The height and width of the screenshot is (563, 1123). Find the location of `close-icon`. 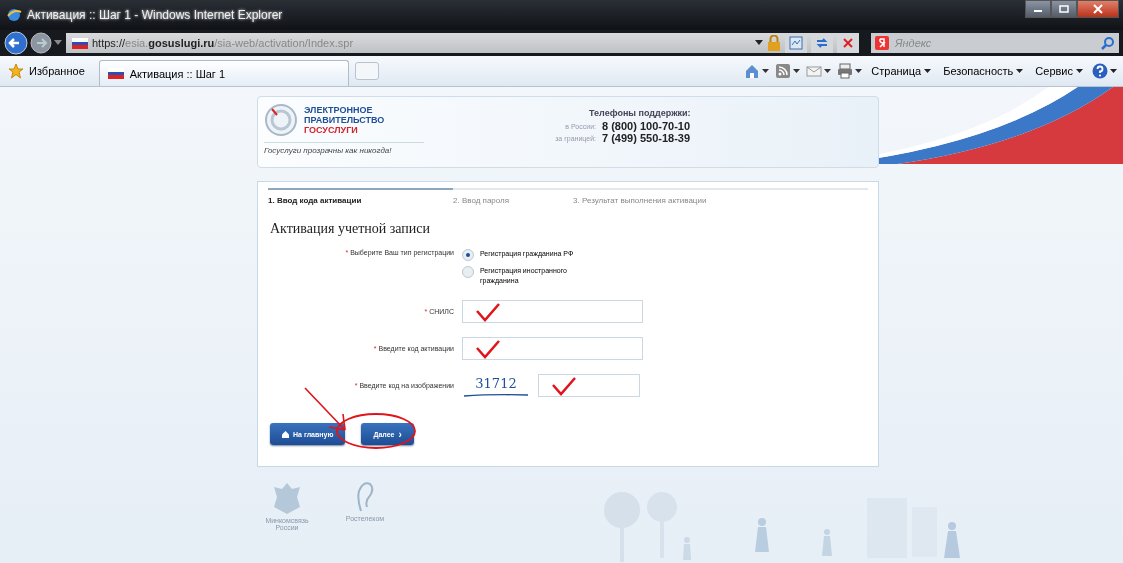

close-icon is located at coordinates (1098, 9).